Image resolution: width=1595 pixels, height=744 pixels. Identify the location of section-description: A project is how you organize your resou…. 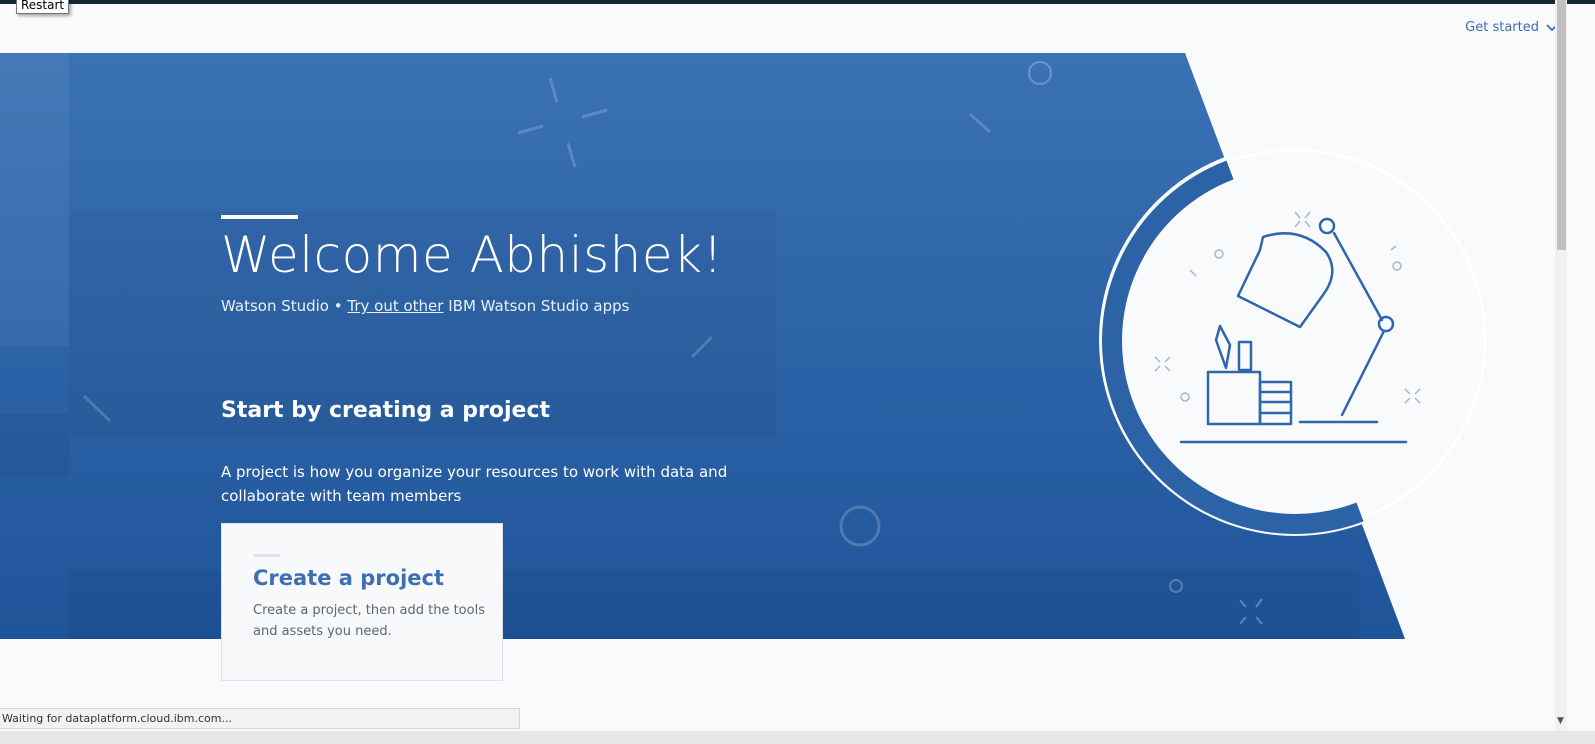
(474, 484).